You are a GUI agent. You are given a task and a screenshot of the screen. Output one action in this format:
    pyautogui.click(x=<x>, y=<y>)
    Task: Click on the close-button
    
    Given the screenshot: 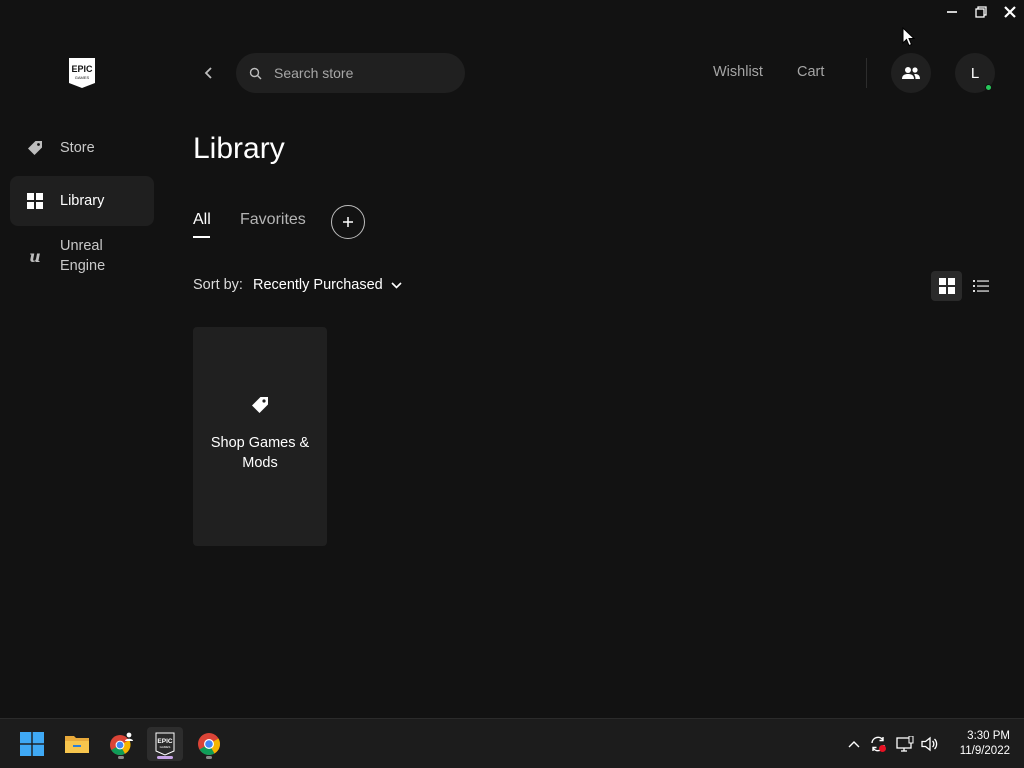 What is the action you would take?
    pyautogui.click(x=1009, y=12)
    